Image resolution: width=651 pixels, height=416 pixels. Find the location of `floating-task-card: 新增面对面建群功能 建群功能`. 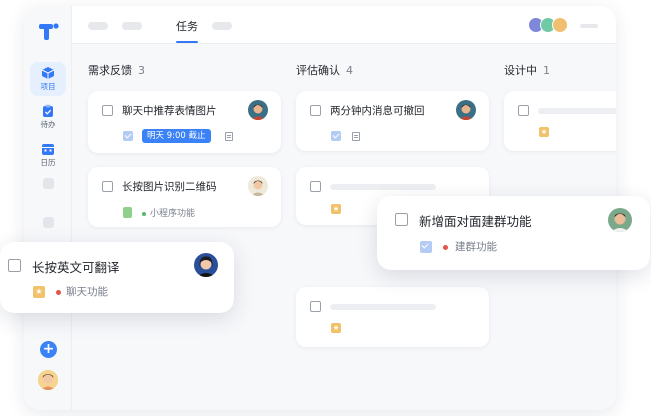

floating-task-card: 新增面对面建群功能 建群功能 is located at coordinates (513, 233).